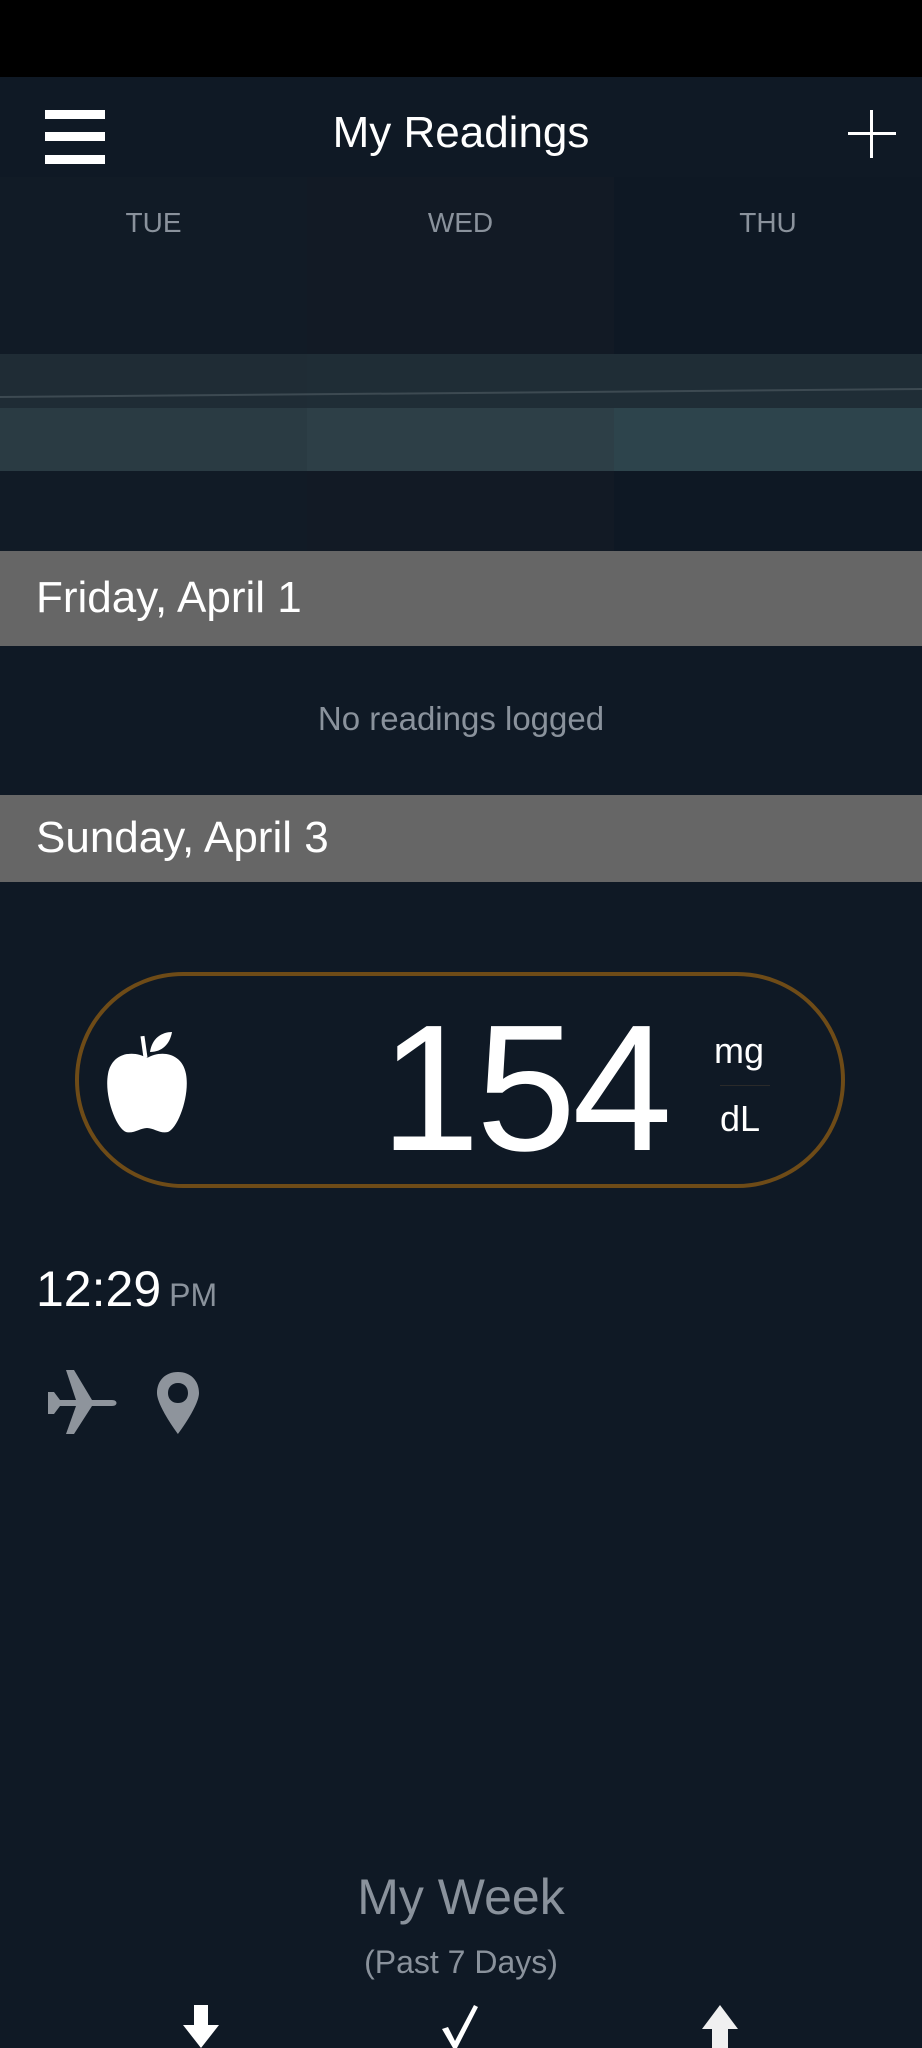  I want to click on add-reading-button, so click(872, 134).